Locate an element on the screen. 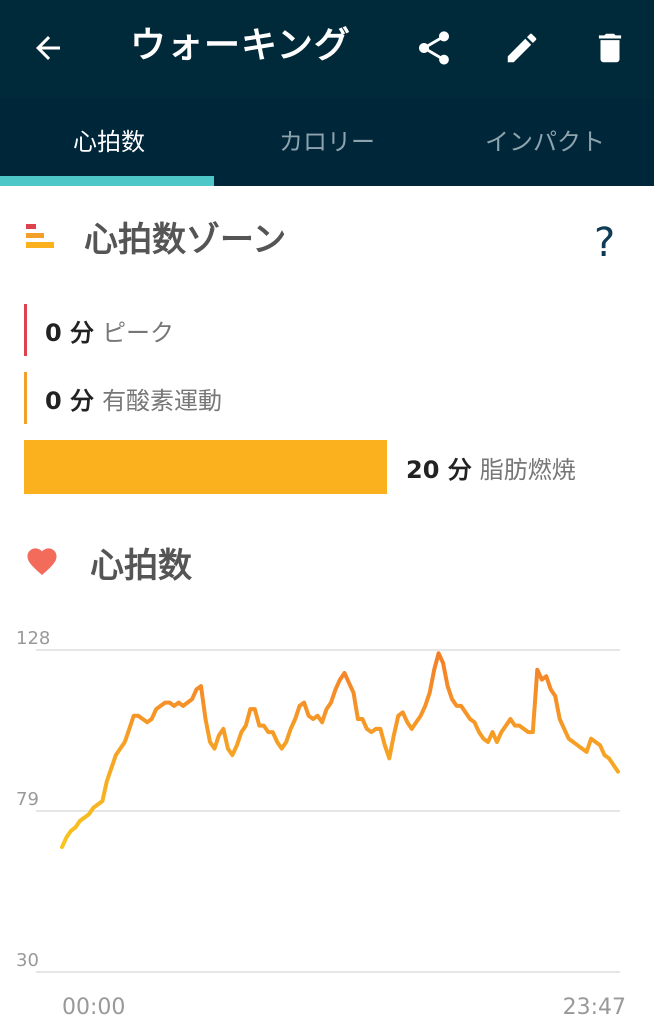 The image size is (654, 1024). zone-row-cardio: 0 分 有酸素運動 is located at coordinates (123, 398).